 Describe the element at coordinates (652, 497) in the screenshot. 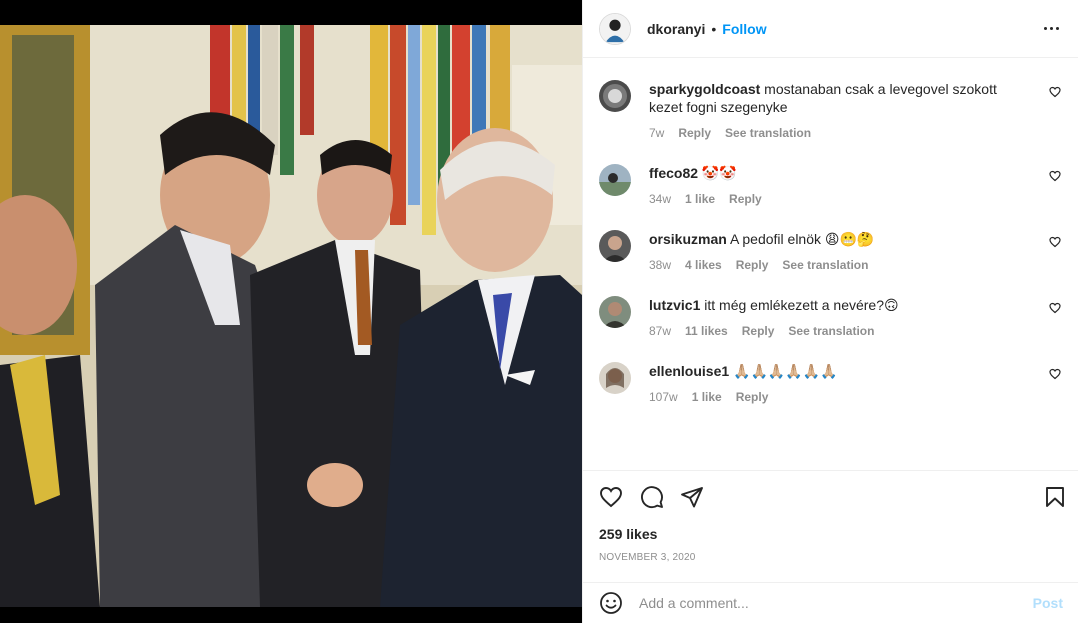

I see `comment-bubble-icon` at that location.